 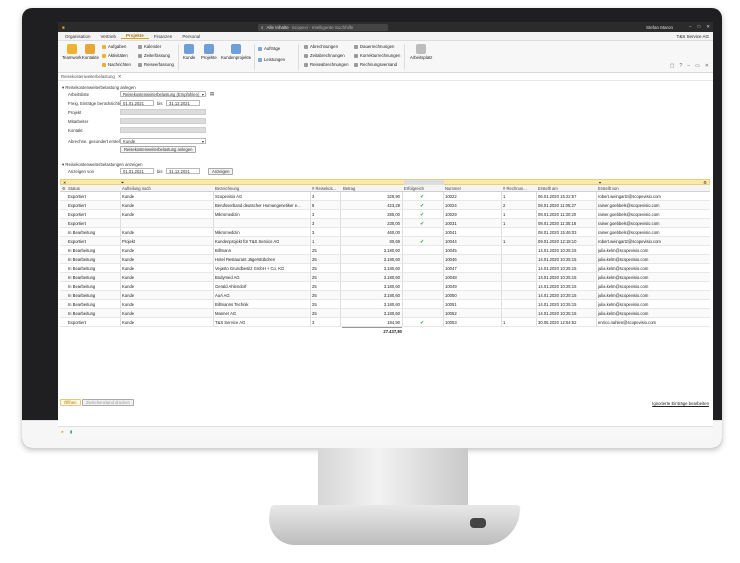 What do you see at coordinates (135, 36) in the screenshot?
I see `tab-projekte: Projekte` at bounding box center [135, 36].